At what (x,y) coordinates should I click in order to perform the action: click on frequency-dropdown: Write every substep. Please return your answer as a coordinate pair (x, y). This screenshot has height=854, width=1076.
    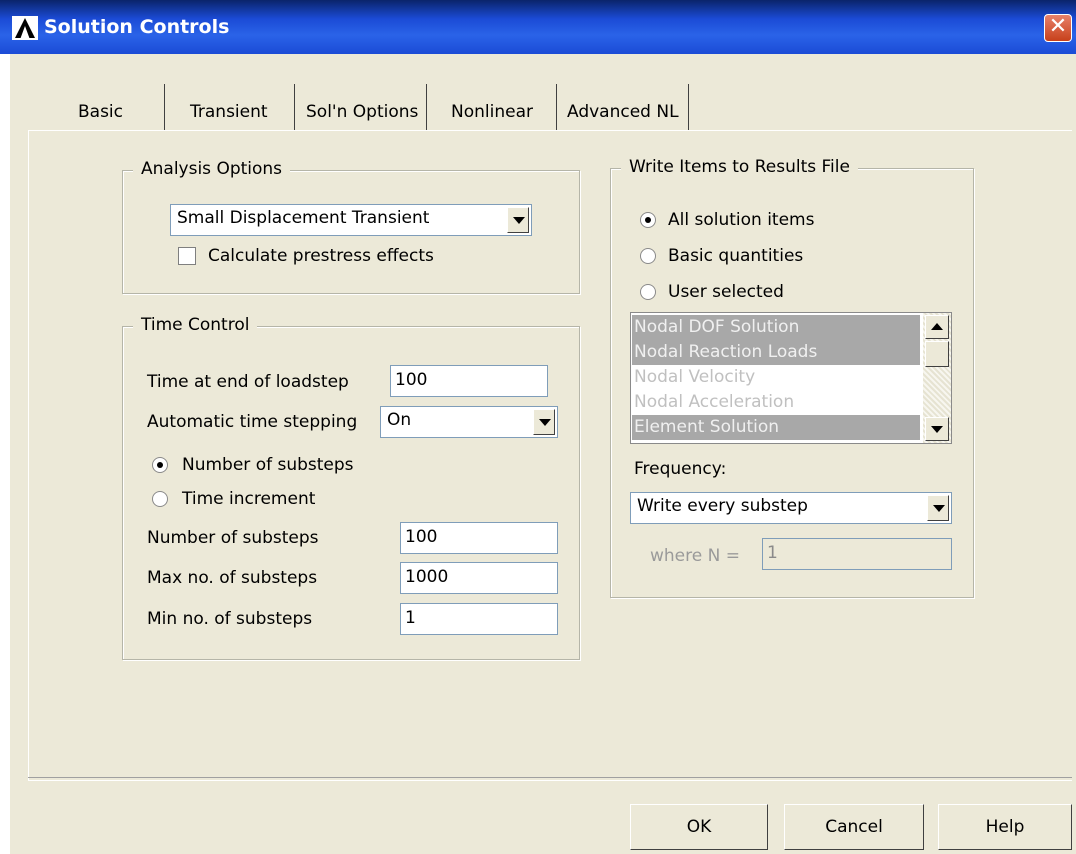
    Looking at the image, I should click on (791, 508).